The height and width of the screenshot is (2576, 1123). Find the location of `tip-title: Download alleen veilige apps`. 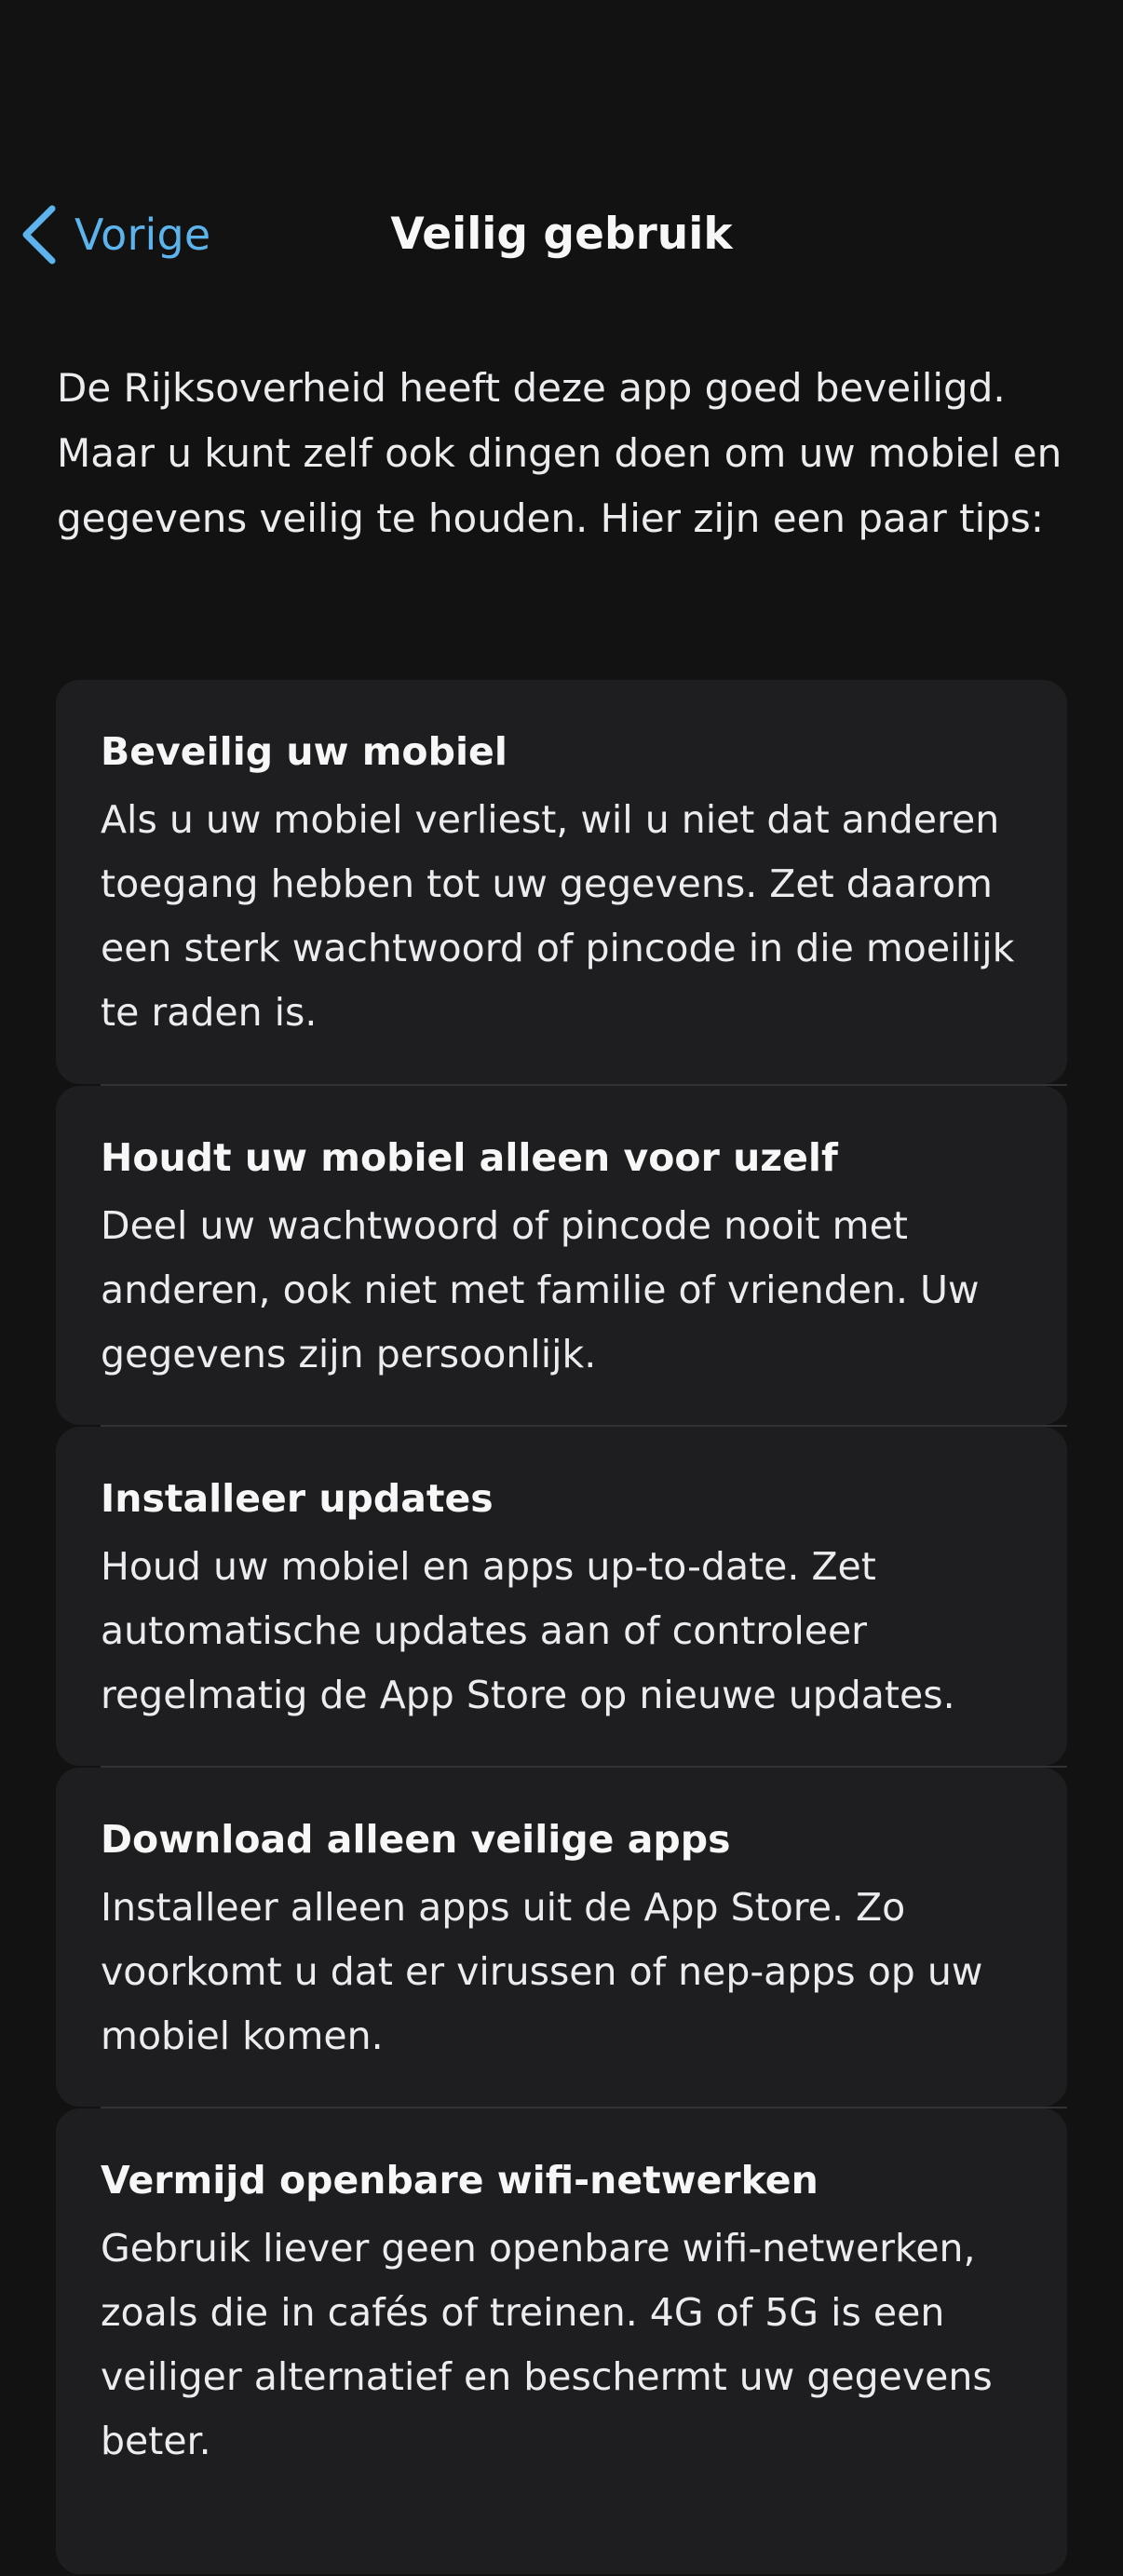

tip-title: Download alleen veilige apps is located at coordinates (416, 1839).